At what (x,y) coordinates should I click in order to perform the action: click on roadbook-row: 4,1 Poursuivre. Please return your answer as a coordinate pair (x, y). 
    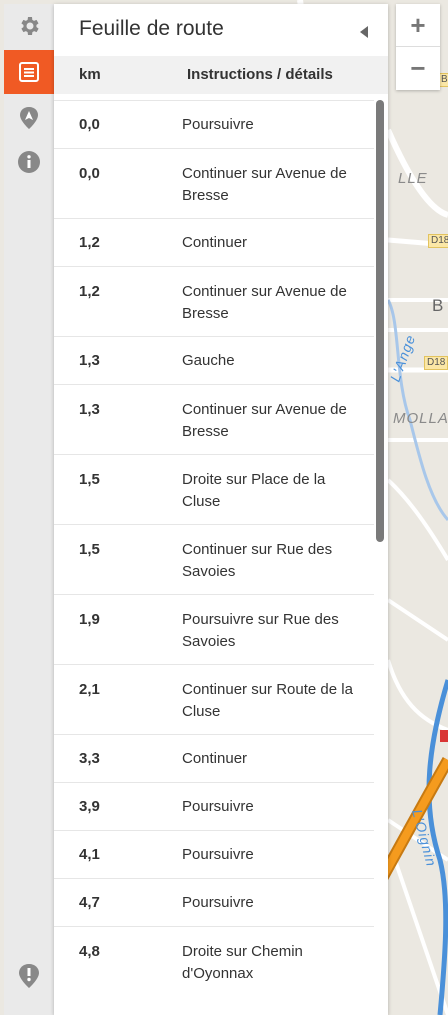
    Looking at the image, I should click on (214, 854).